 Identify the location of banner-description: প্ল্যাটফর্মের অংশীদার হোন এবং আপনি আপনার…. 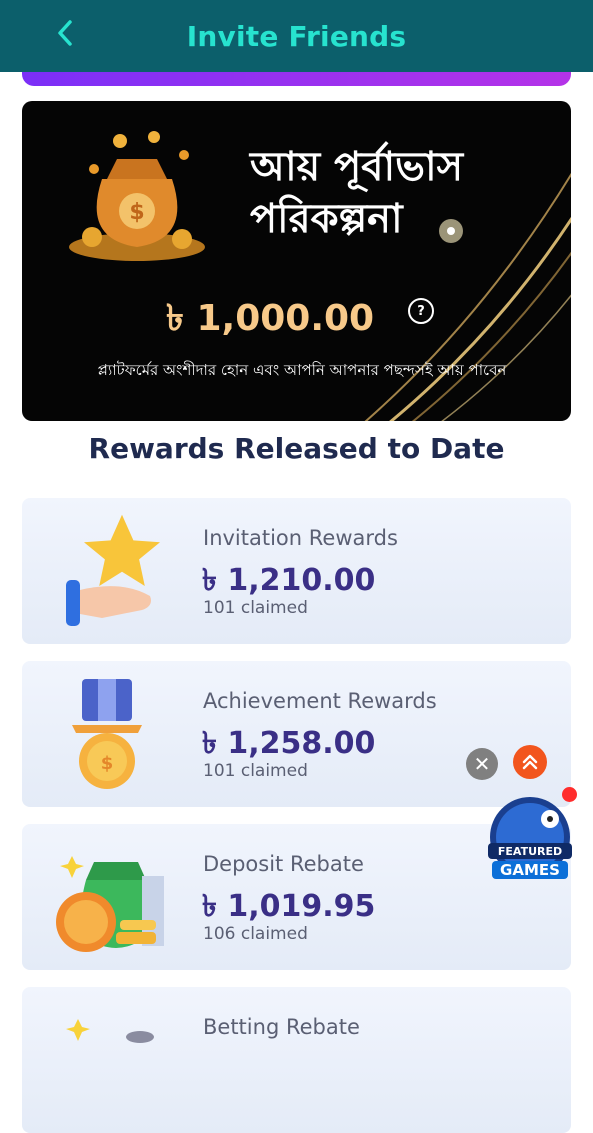
(302, 370).